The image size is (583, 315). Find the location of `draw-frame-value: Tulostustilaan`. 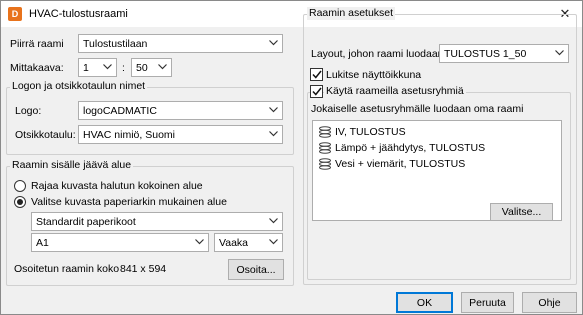

draw-frame-value: Tulostustilaan is located at coordinates (115, 43).